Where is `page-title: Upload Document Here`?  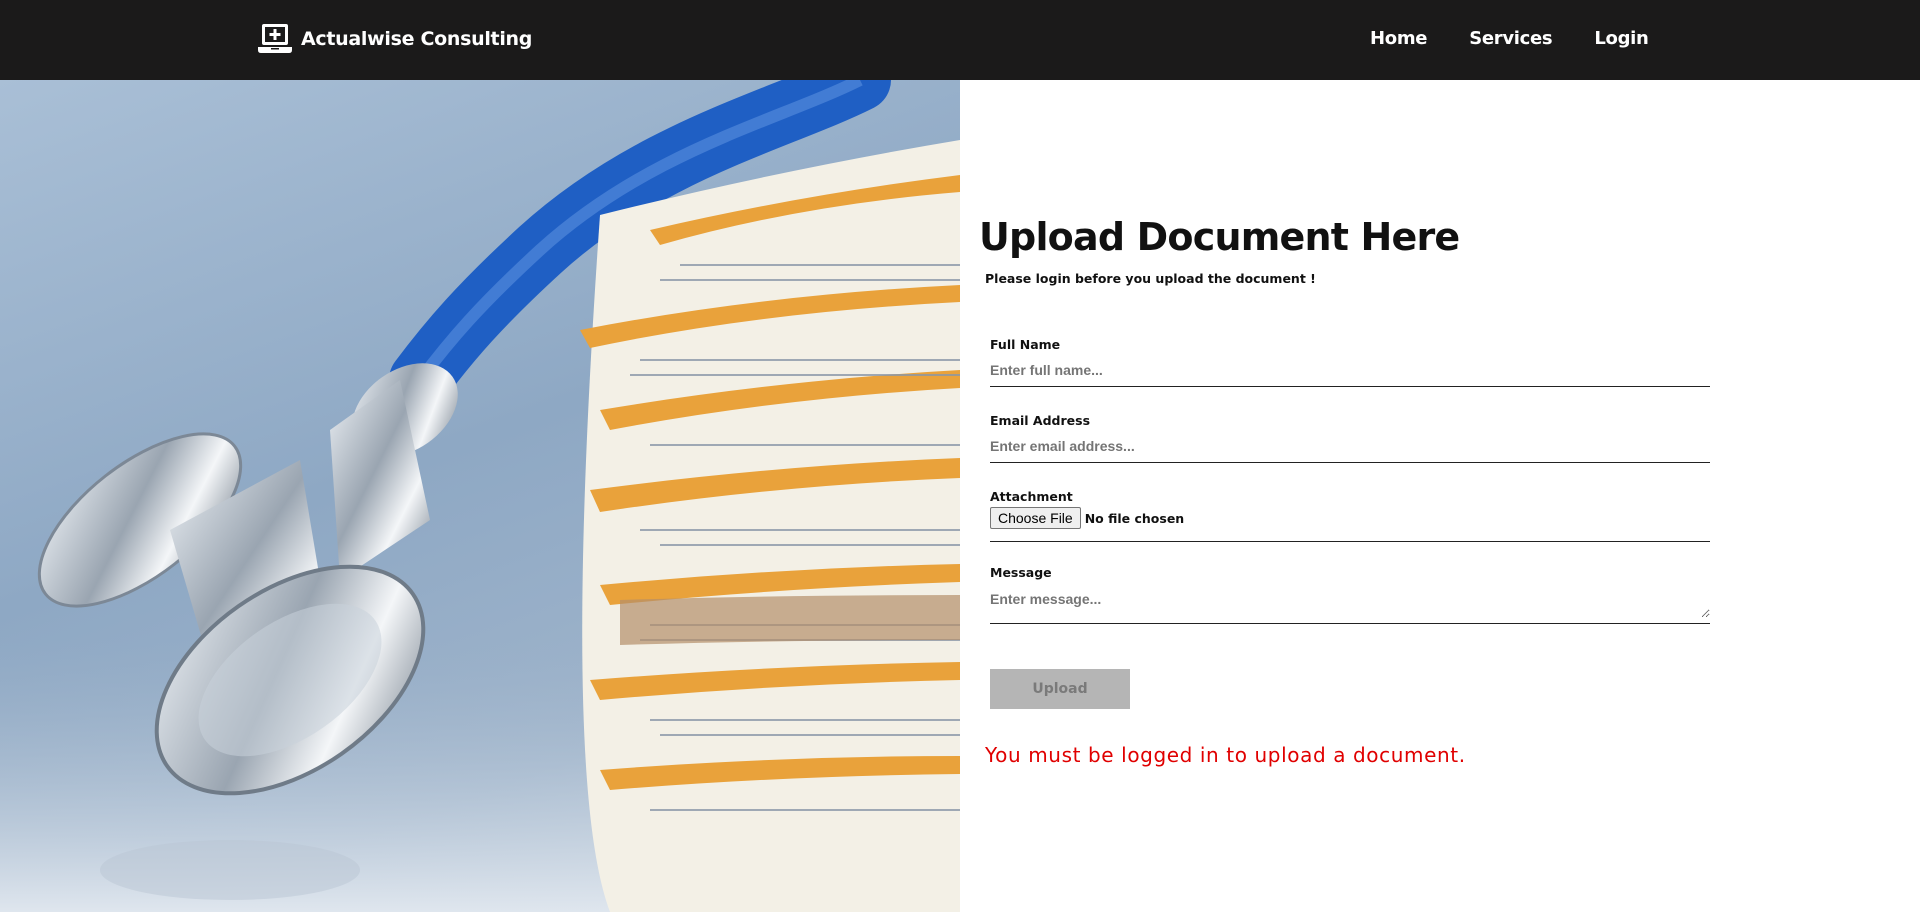 page-title: Upload Document Here is located at coordinates (1219, 237).